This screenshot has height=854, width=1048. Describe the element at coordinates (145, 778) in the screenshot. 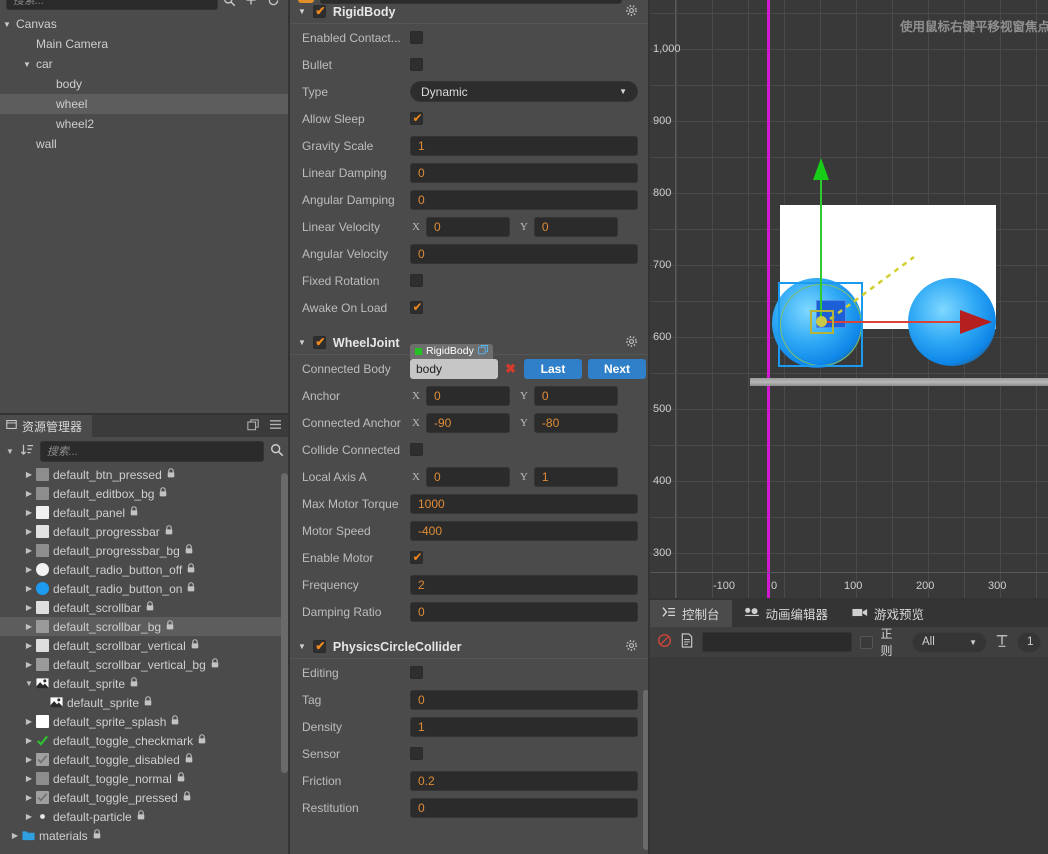

I see `asset-item: ▶ default_toggle_normal` at that location.